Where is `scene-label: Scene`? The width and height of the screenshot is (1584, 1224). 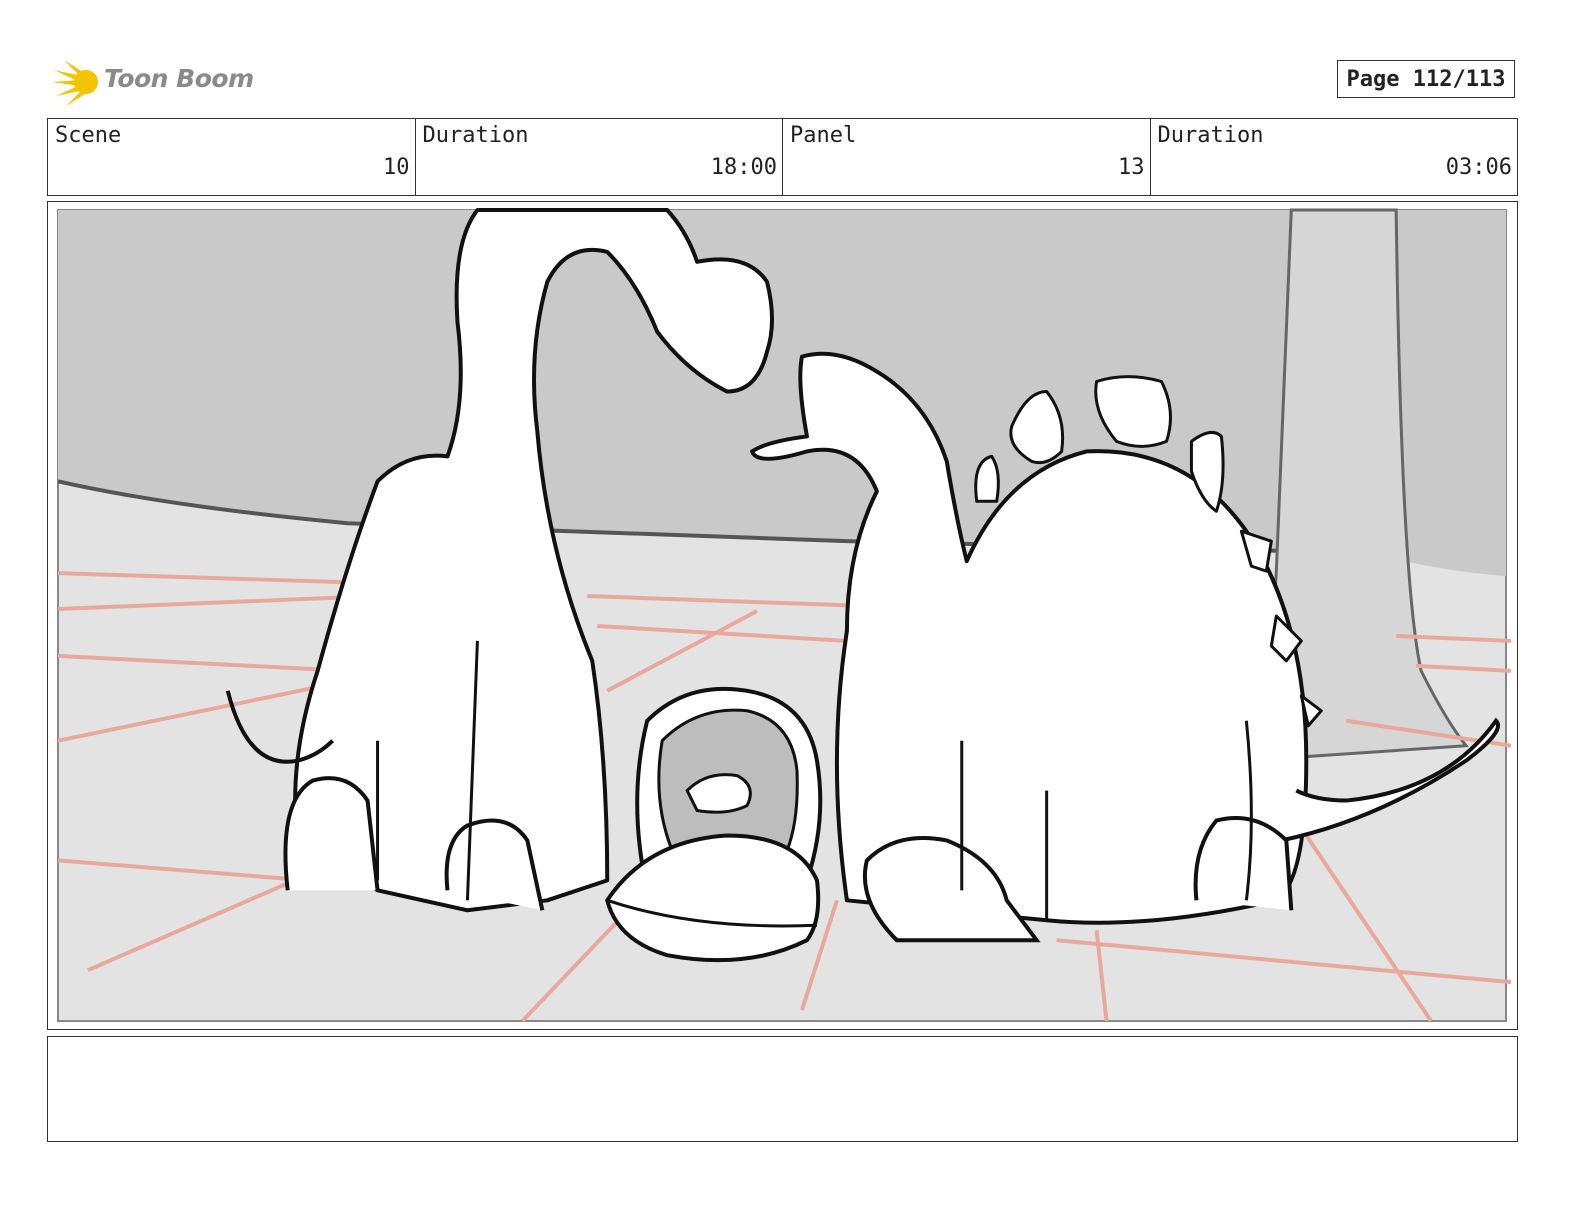 scene-label: Scene is located at coordinates (88, 135).